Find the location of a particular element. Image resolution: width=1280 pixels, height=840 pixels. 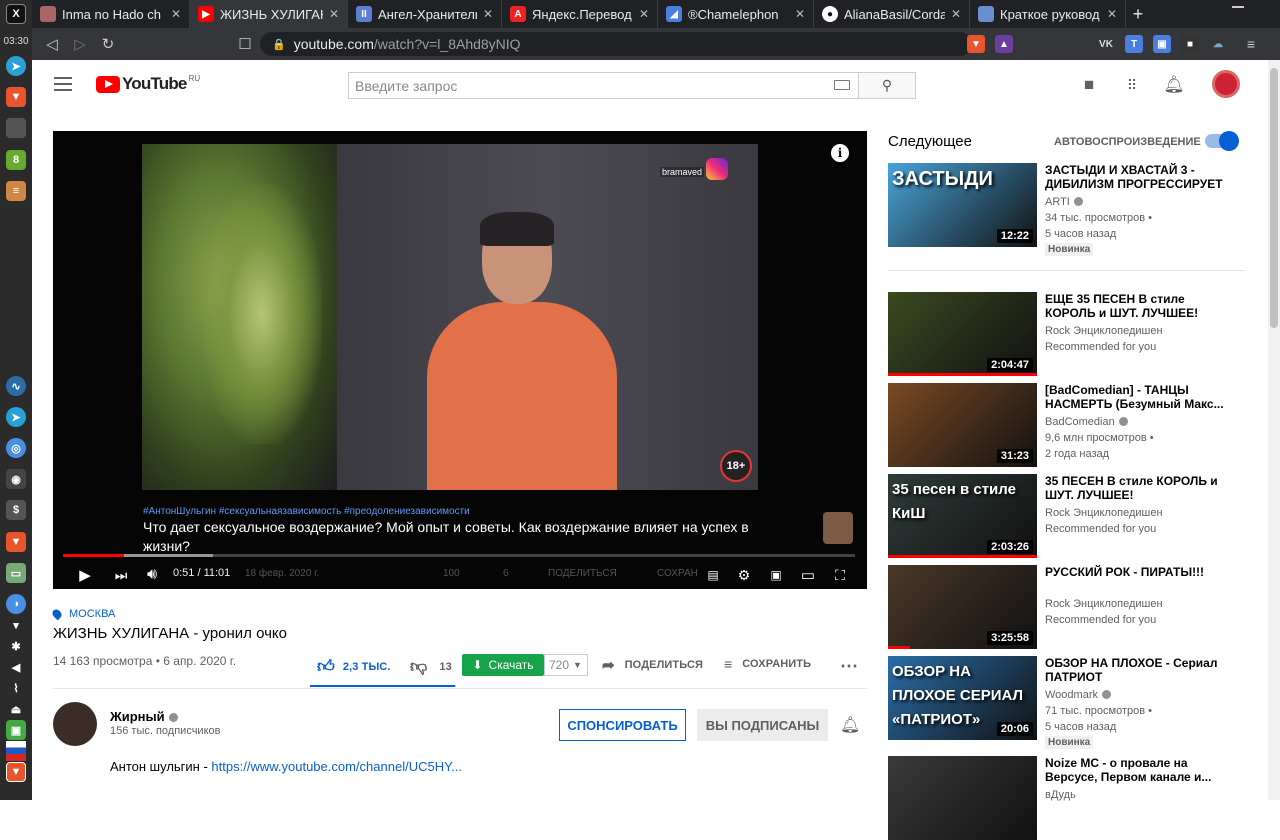

next-button: ⏭ is located at coordinates (121, 575).